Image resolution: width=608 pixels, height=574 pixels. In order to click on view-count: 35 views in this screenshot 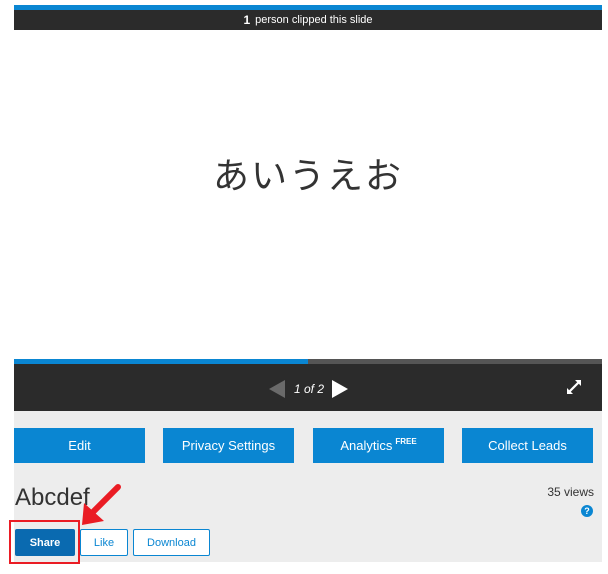, I will do `click(570, 492)`.